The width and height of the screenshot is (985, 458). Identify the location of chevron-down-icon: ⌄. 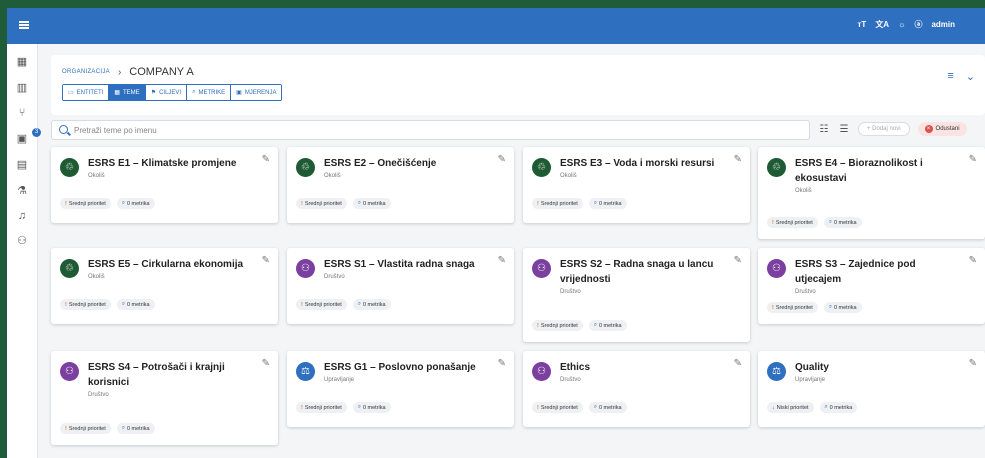
(970, 76).